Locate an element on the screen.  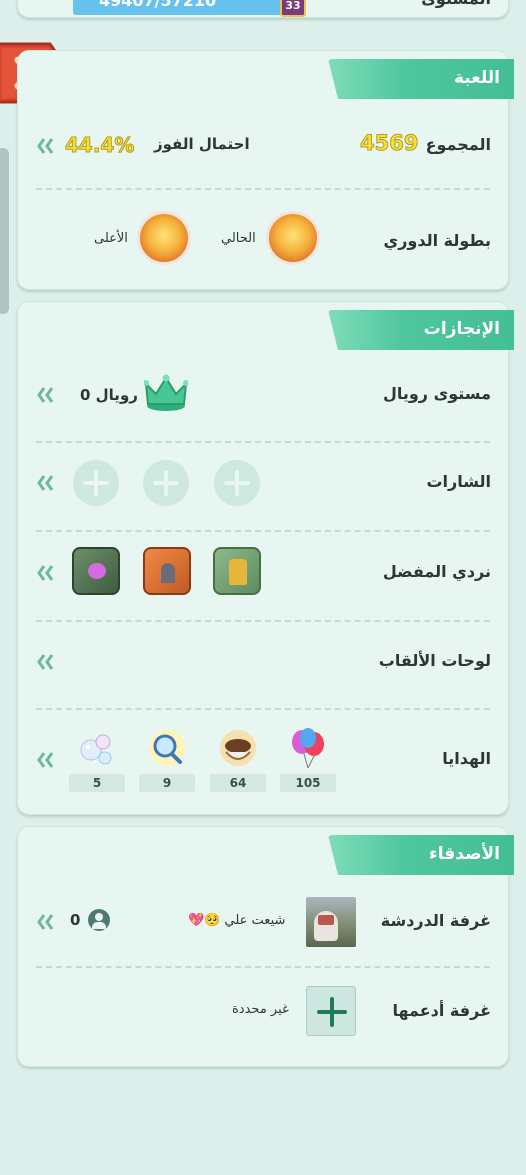
level-badge: 33 is located at coordinates (293, 8).